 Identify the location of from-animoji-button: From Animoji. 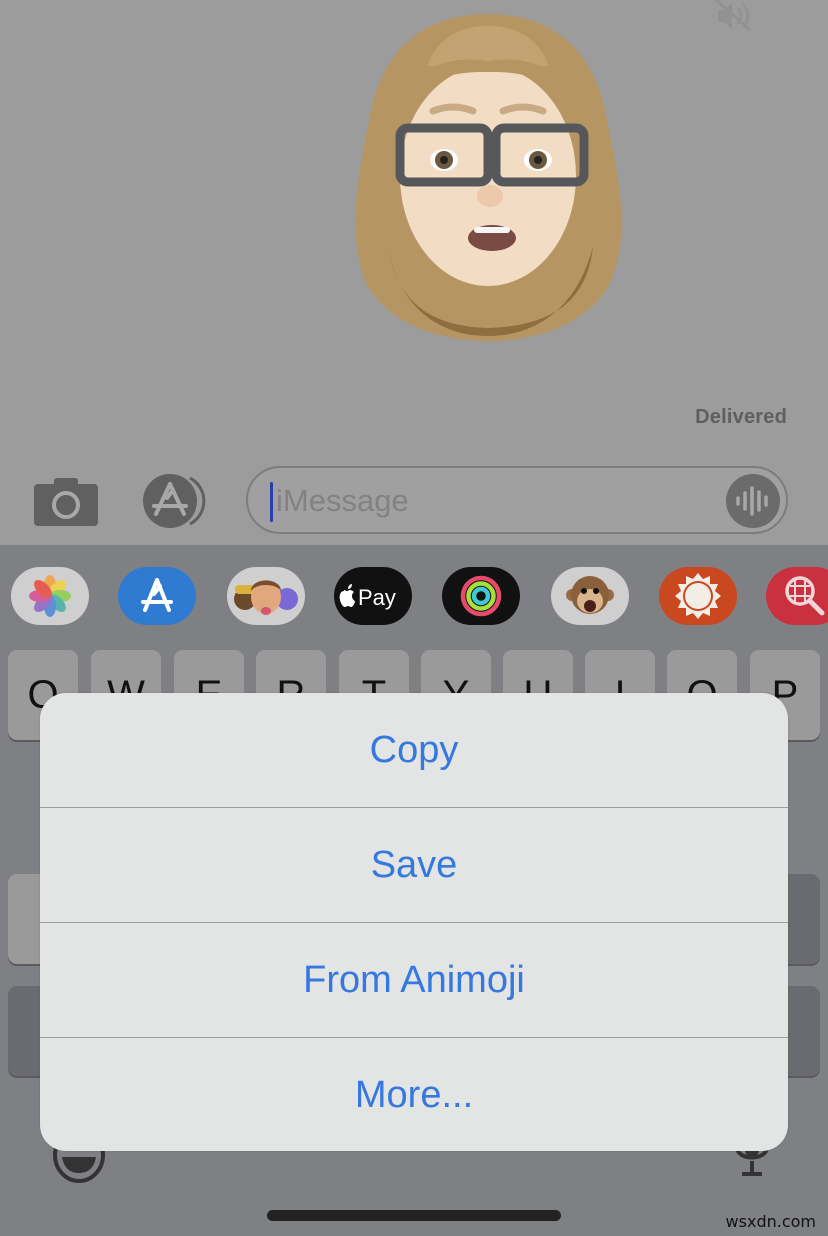
(414, 980).